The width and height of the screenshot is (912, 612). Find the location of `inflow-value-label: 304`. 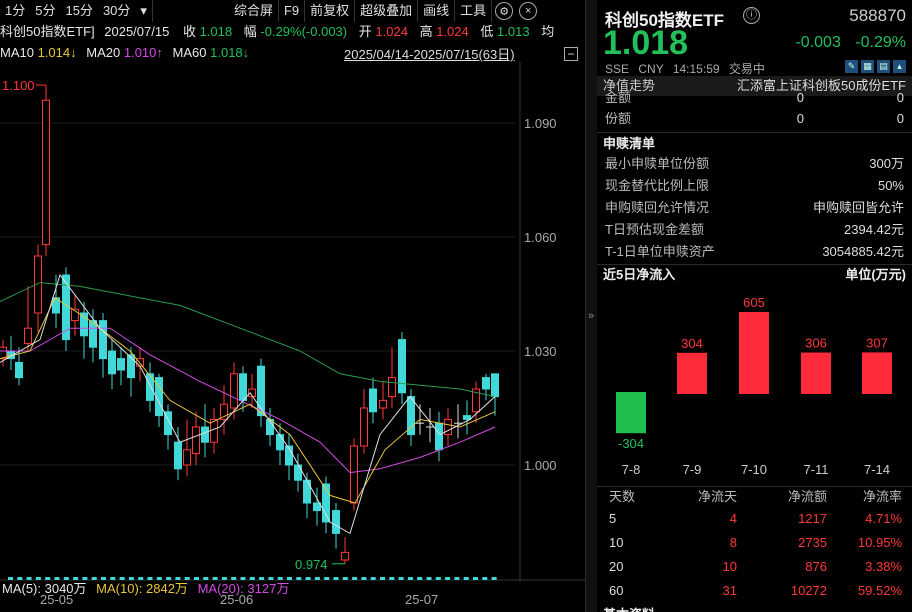

inflow-value-label: 304 is located at coordinates (692, 343).